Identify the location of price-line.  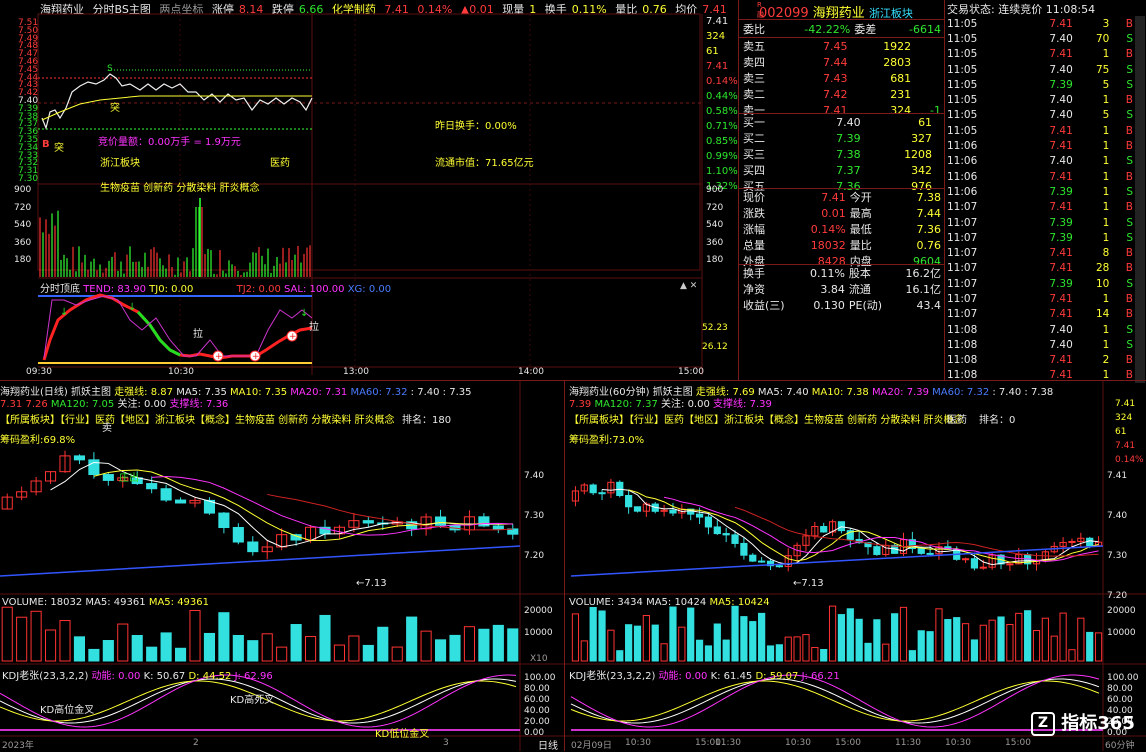
(177, 101).